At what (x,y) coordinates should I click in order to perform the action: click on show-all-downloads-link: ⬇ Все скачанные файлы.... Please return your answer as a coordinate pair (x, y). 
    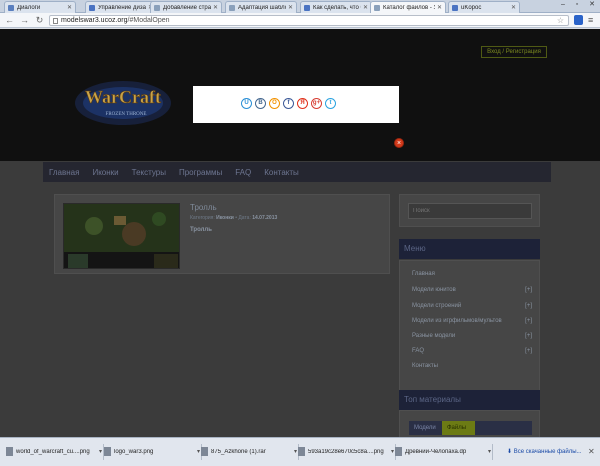
    Looking at the image, I should click on (544, 451).